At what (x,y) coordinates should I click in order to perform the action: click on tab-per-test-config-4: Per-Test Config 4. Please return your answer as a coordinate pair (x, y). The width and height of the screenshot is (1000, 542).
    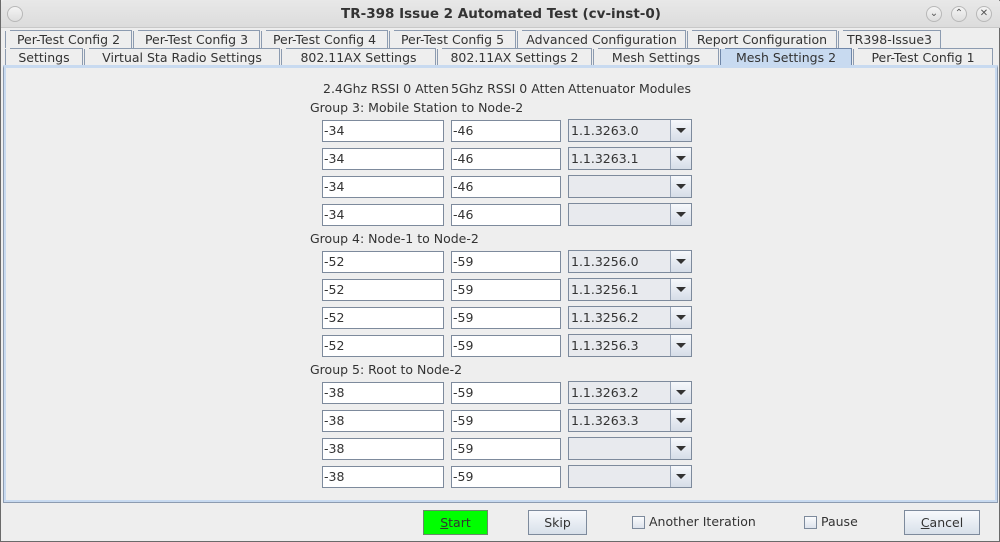
    Looking at the image, I should click on (324, 39).